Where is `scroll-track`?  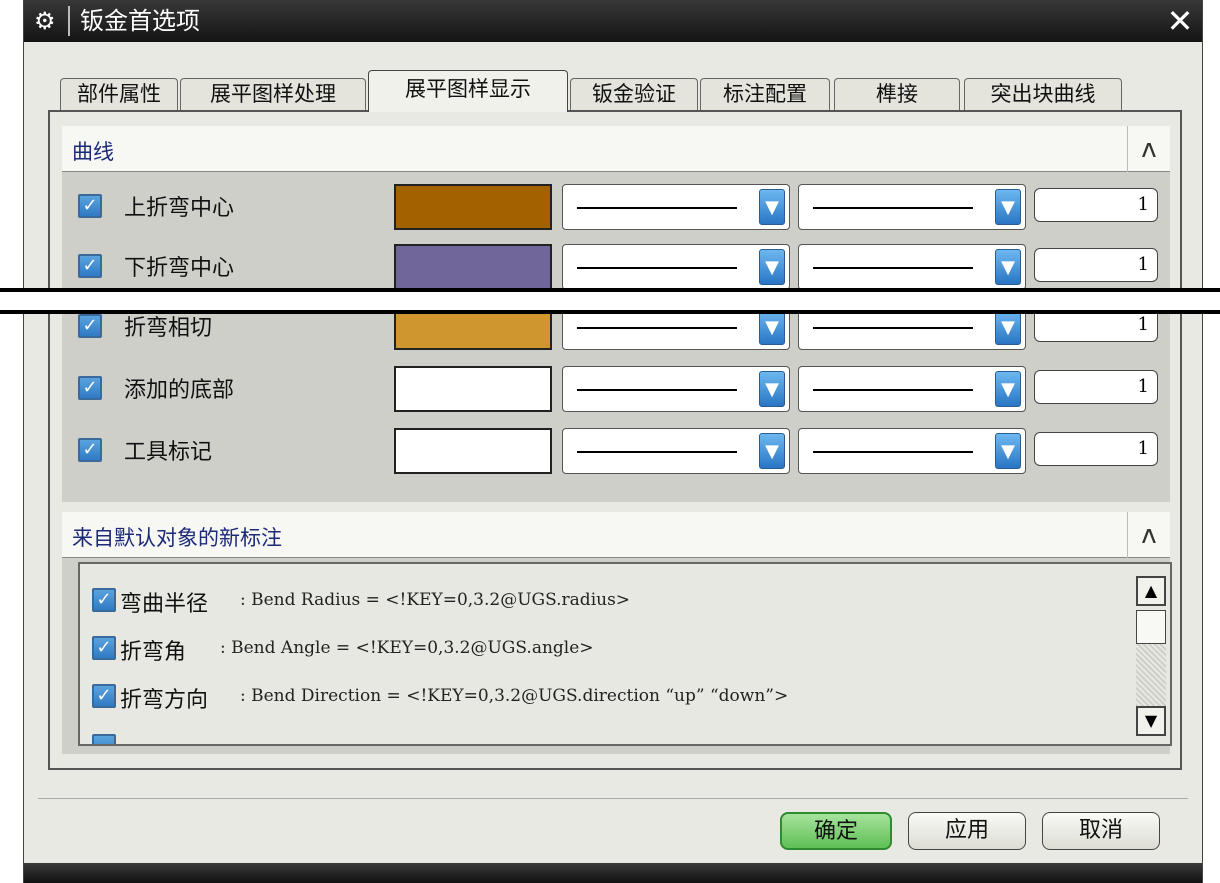
scroll-track is located at coordinates (1151, 675).